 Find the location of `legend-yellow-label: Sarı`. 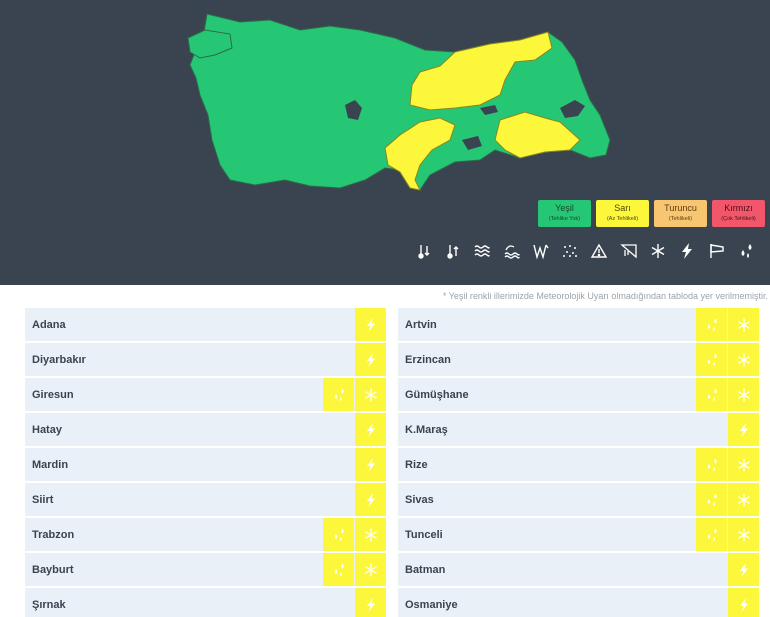

legend-yellow-label: Sarı is located at coordinates (622, 208).